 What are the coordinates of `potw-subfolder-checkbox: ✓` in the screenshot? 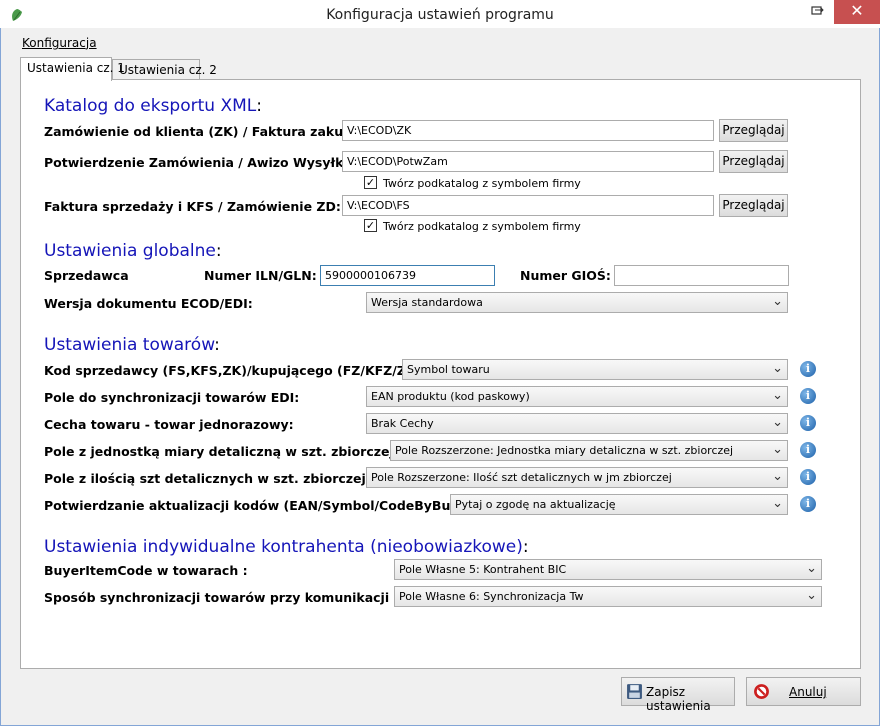 It's located at (370, 182).